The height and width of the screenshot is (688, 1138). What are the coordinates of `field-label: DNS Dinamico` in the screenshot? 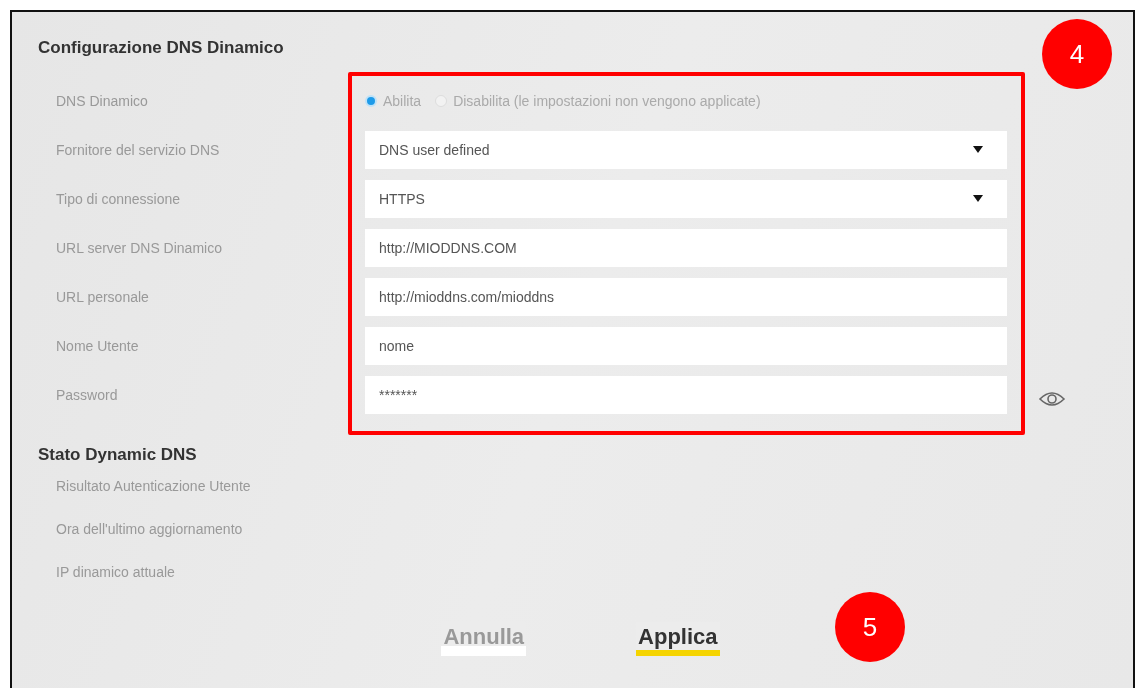 It's located at (102, 100).